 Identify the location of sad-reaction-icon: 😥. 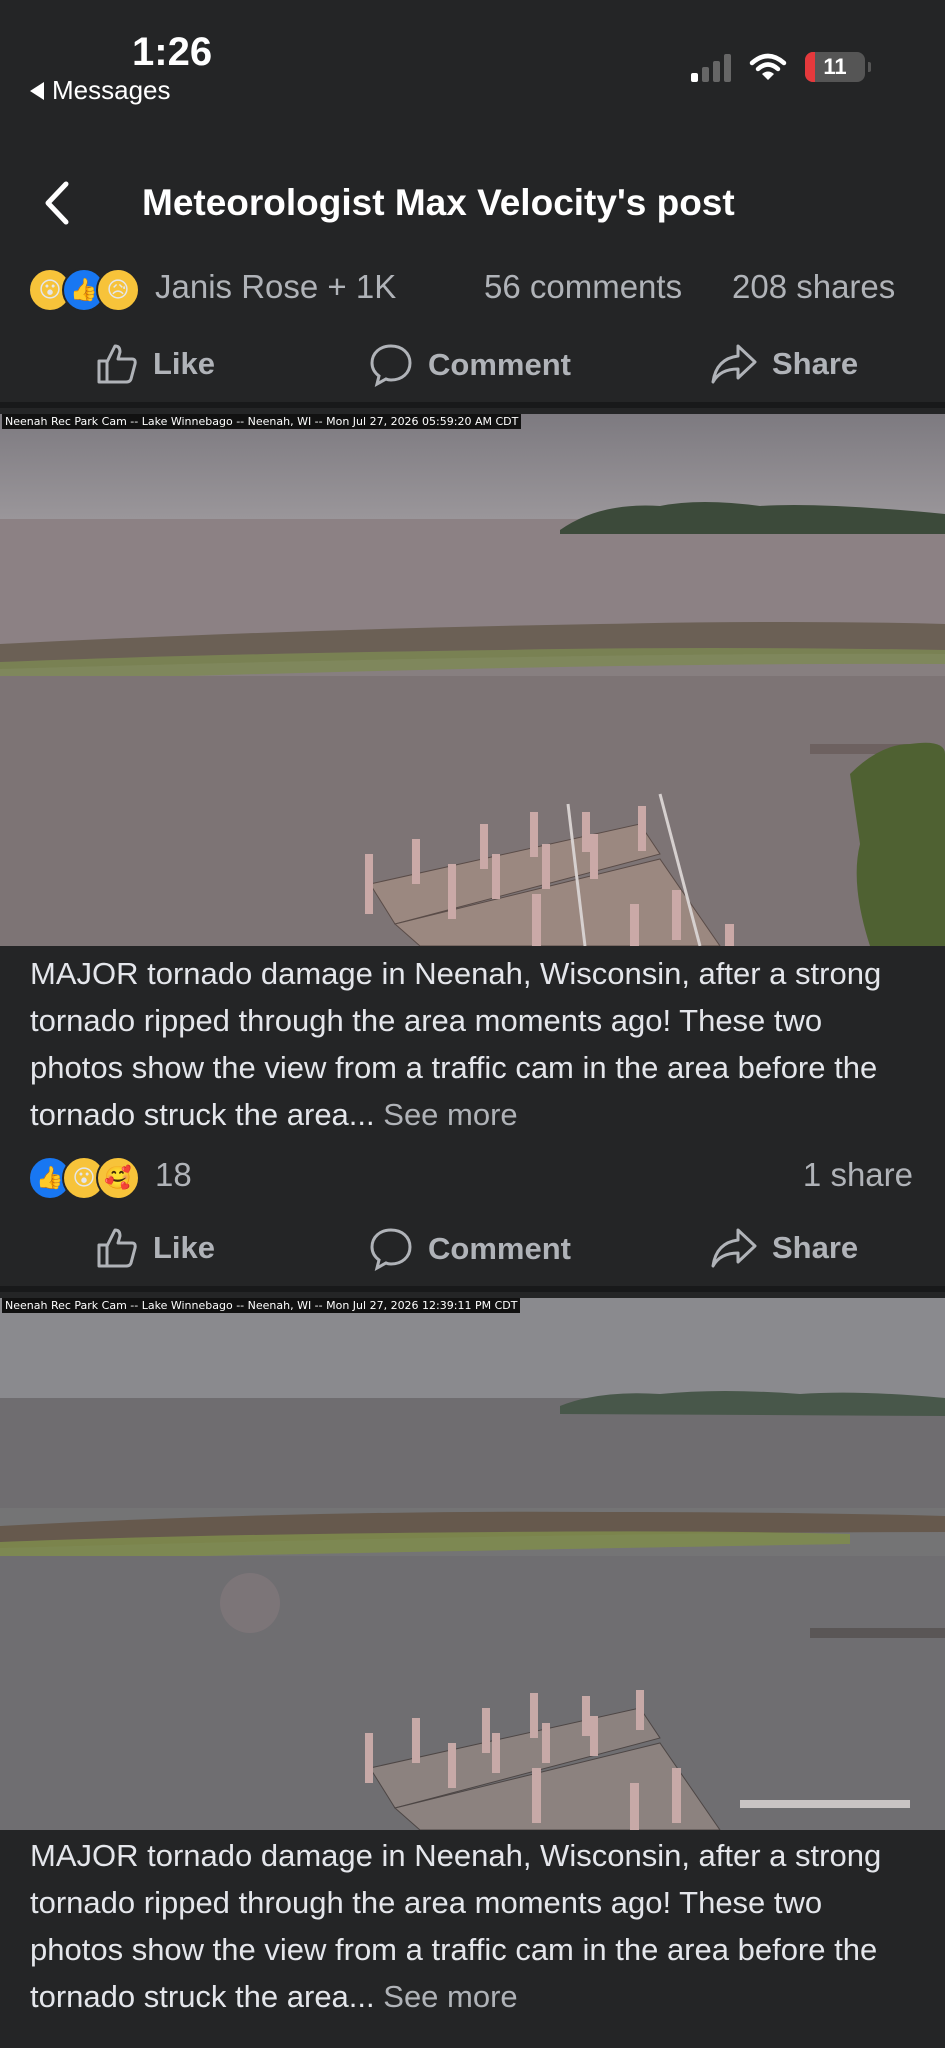
(118, 290).